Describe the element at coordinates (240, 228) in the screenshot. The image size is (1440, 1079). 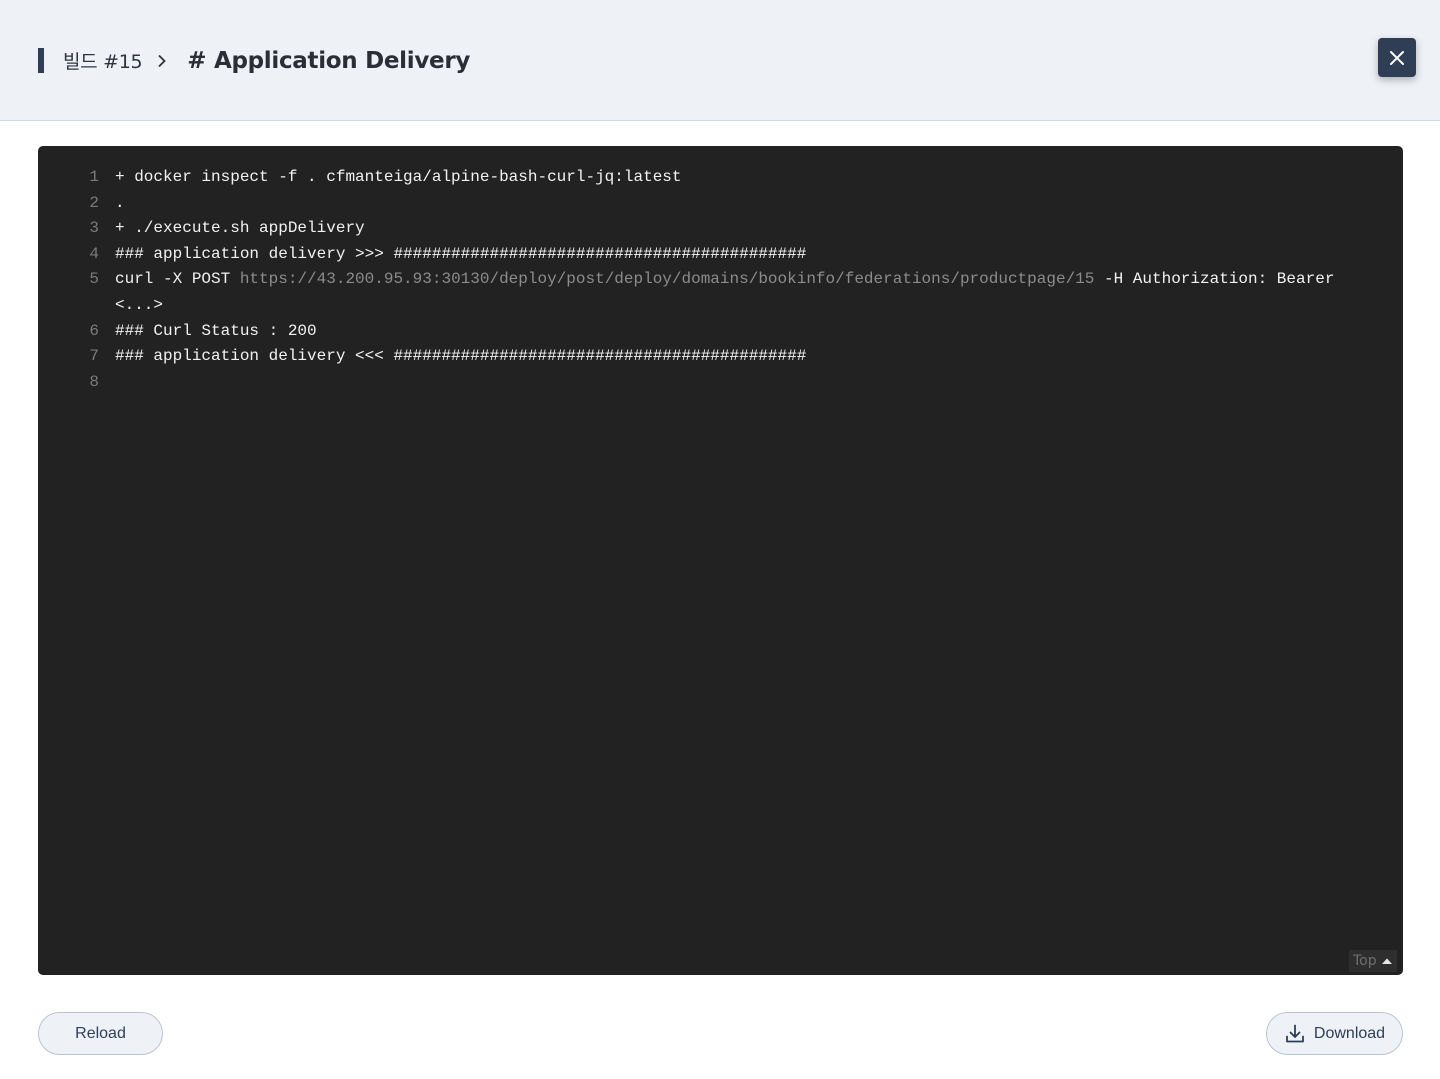
I see `line-text: + ./execute.sh appDelivery` at that location.